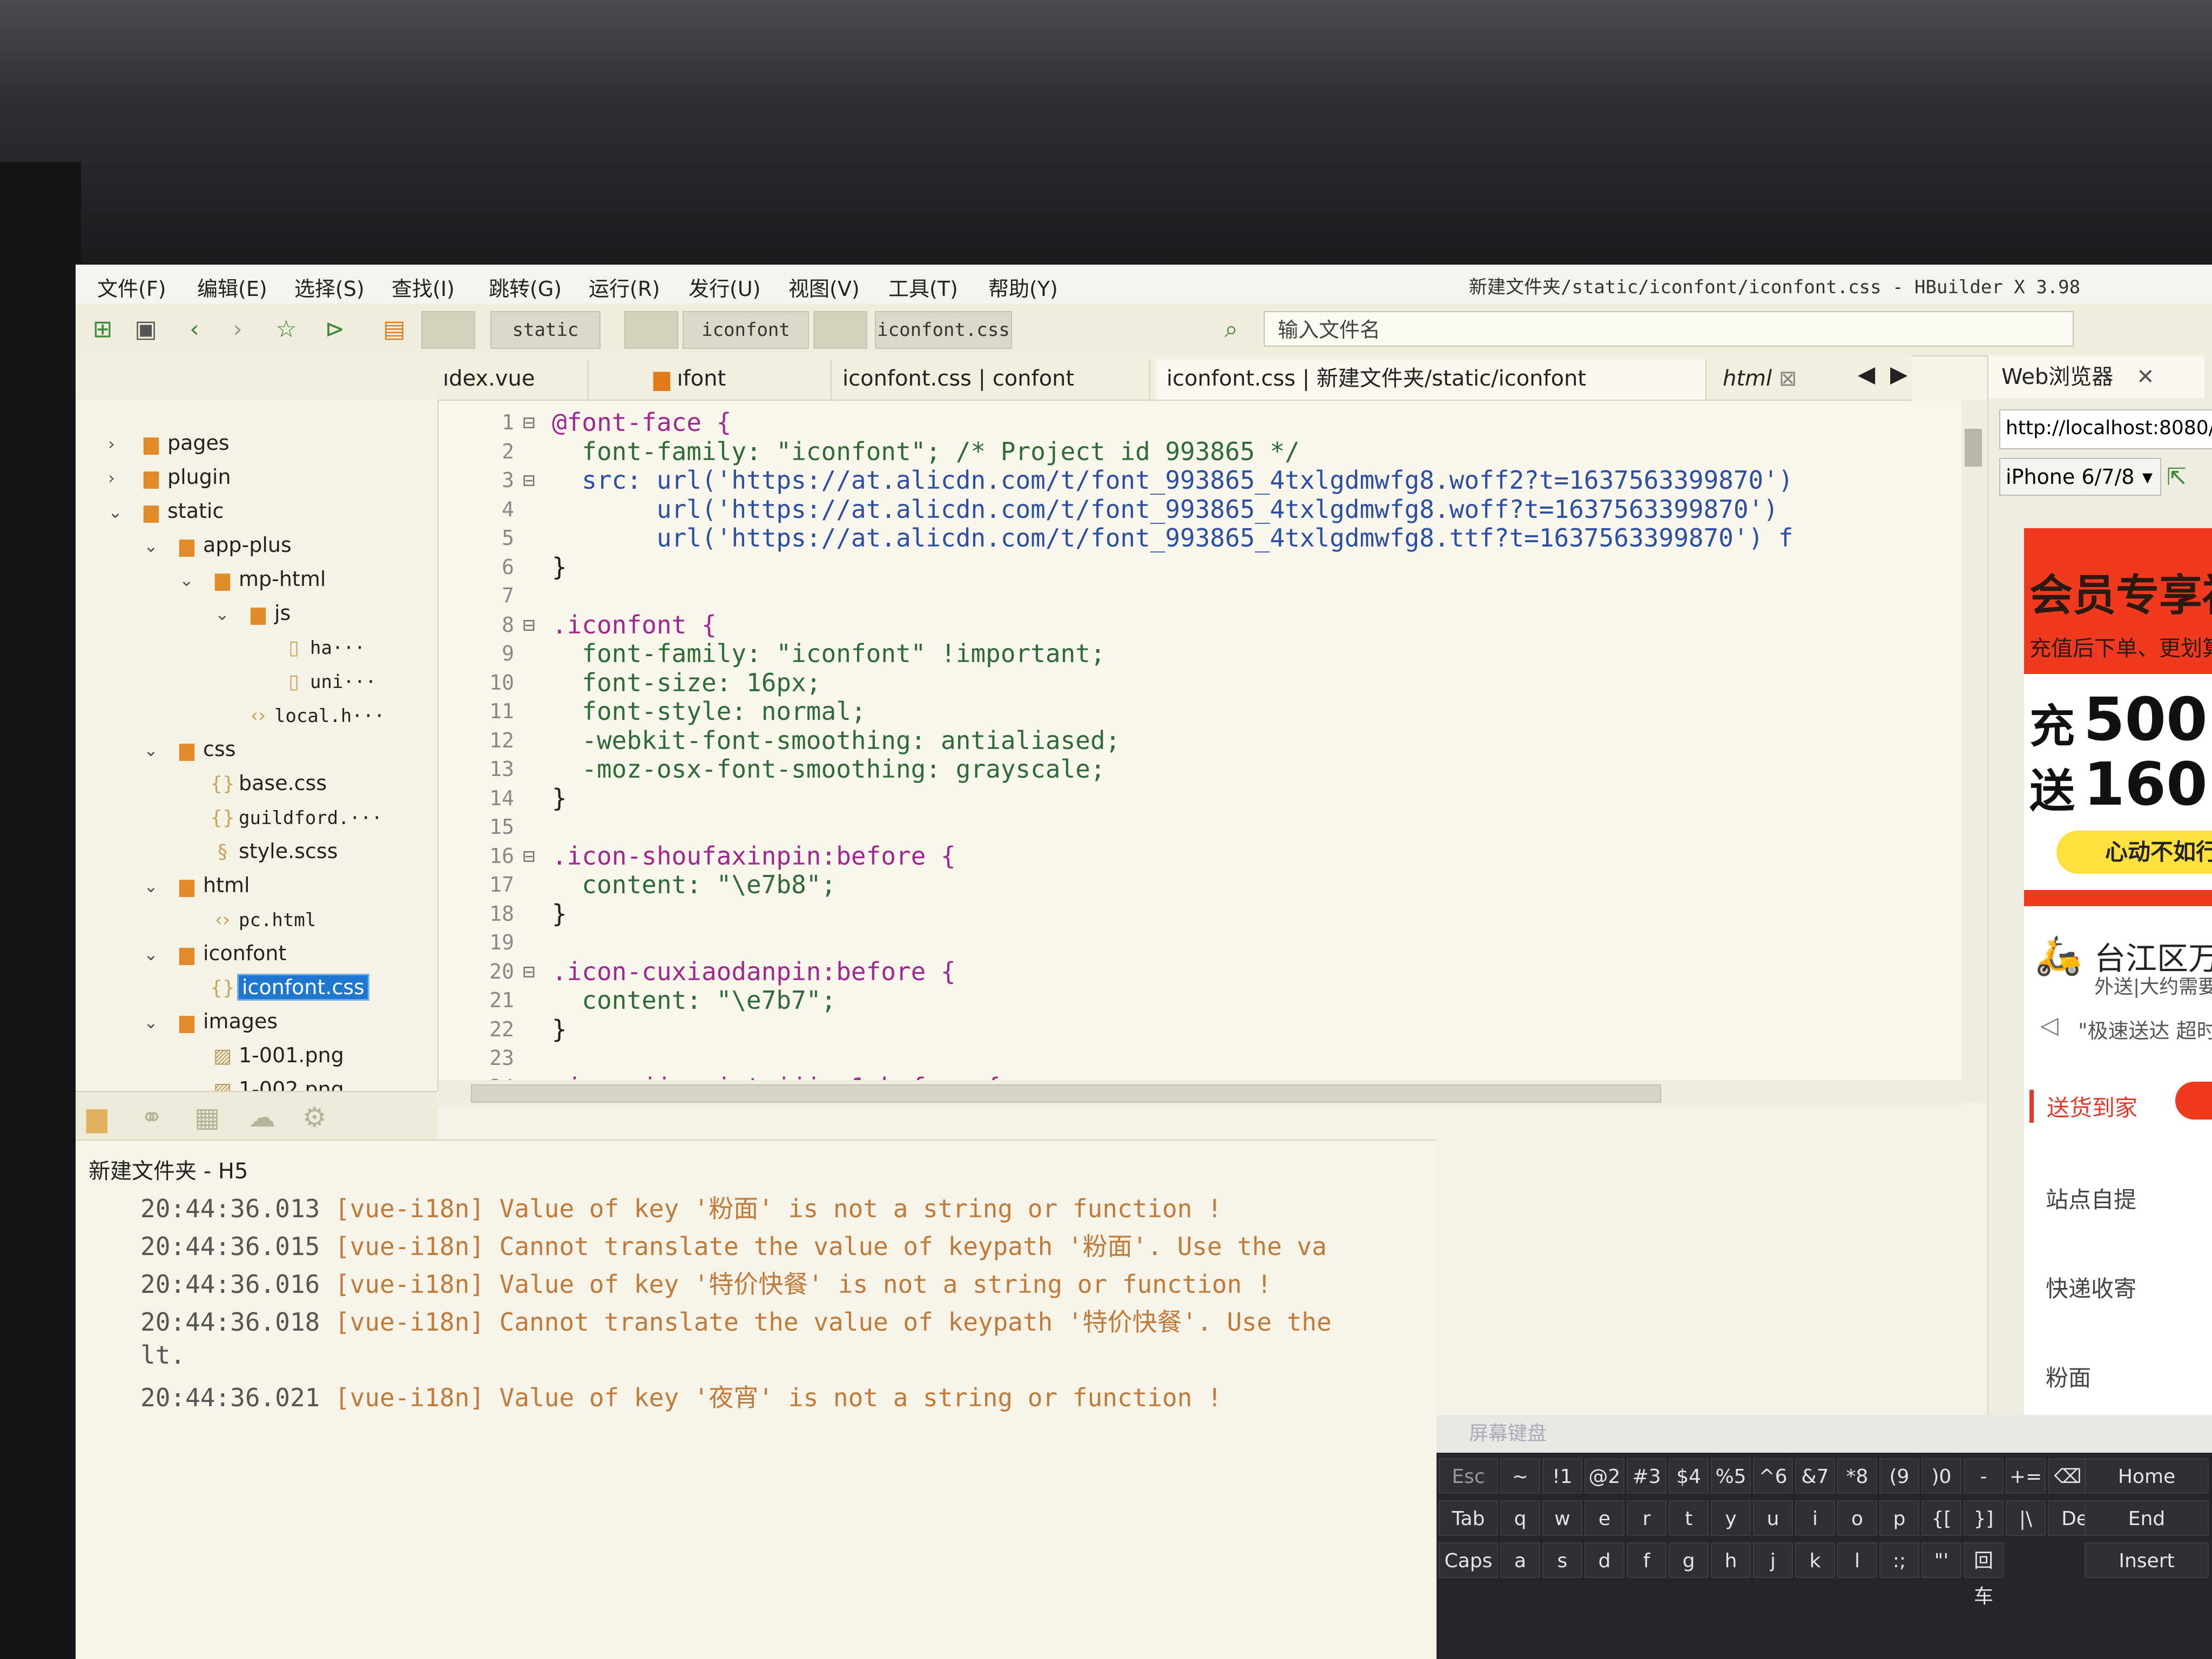 Image resolution: width=2212 pixels, height=1659 pixels. What do you see at coordinates (1941, 1518) in the screenshot?
I see `keyboard-key: {[` at bounding box center [1941, 1518].